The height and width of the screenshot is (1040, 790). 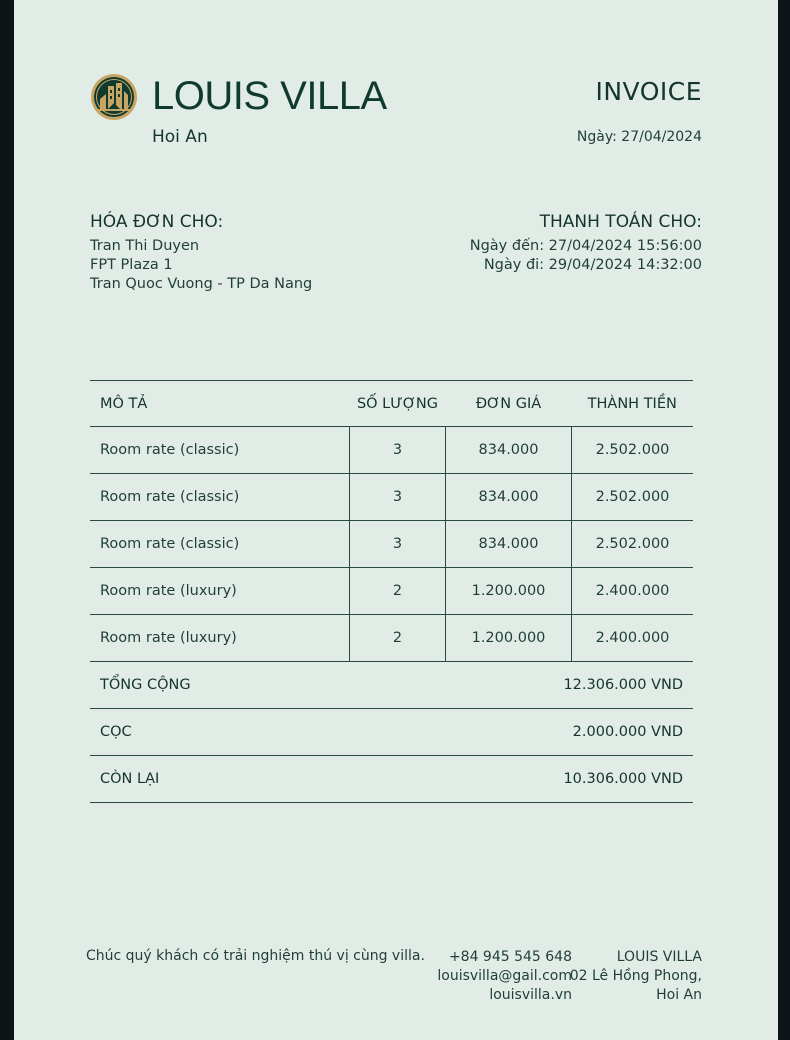 I want to click on deposit-label: CỌC, so click(x=268, y=732).